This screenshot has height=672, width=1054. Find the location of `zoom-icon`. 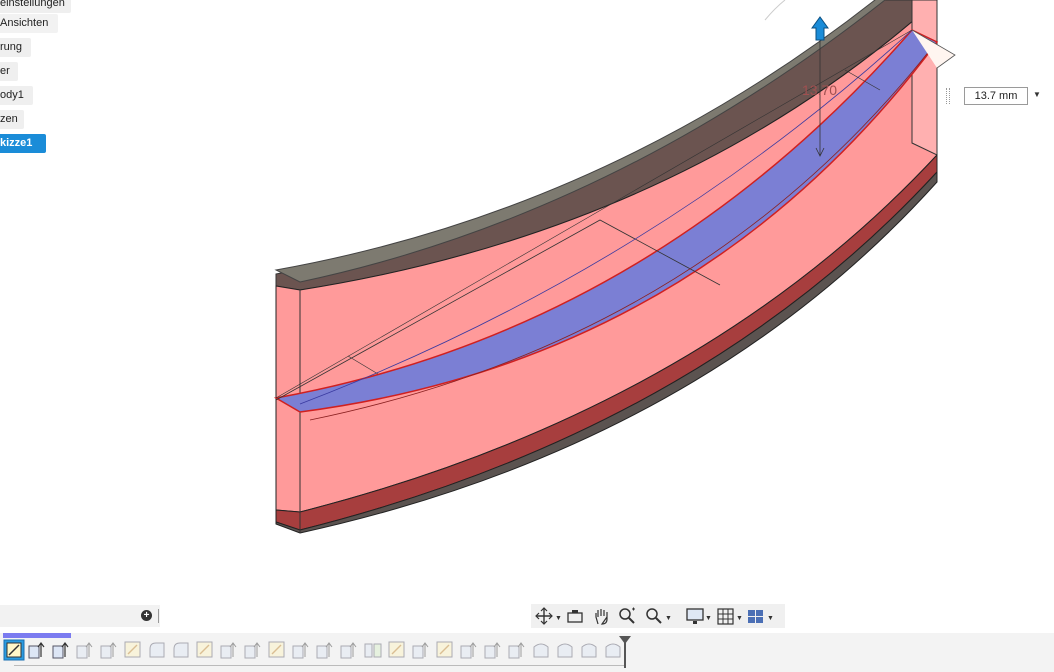

zoom-icon is located at coordinates (627, 615).